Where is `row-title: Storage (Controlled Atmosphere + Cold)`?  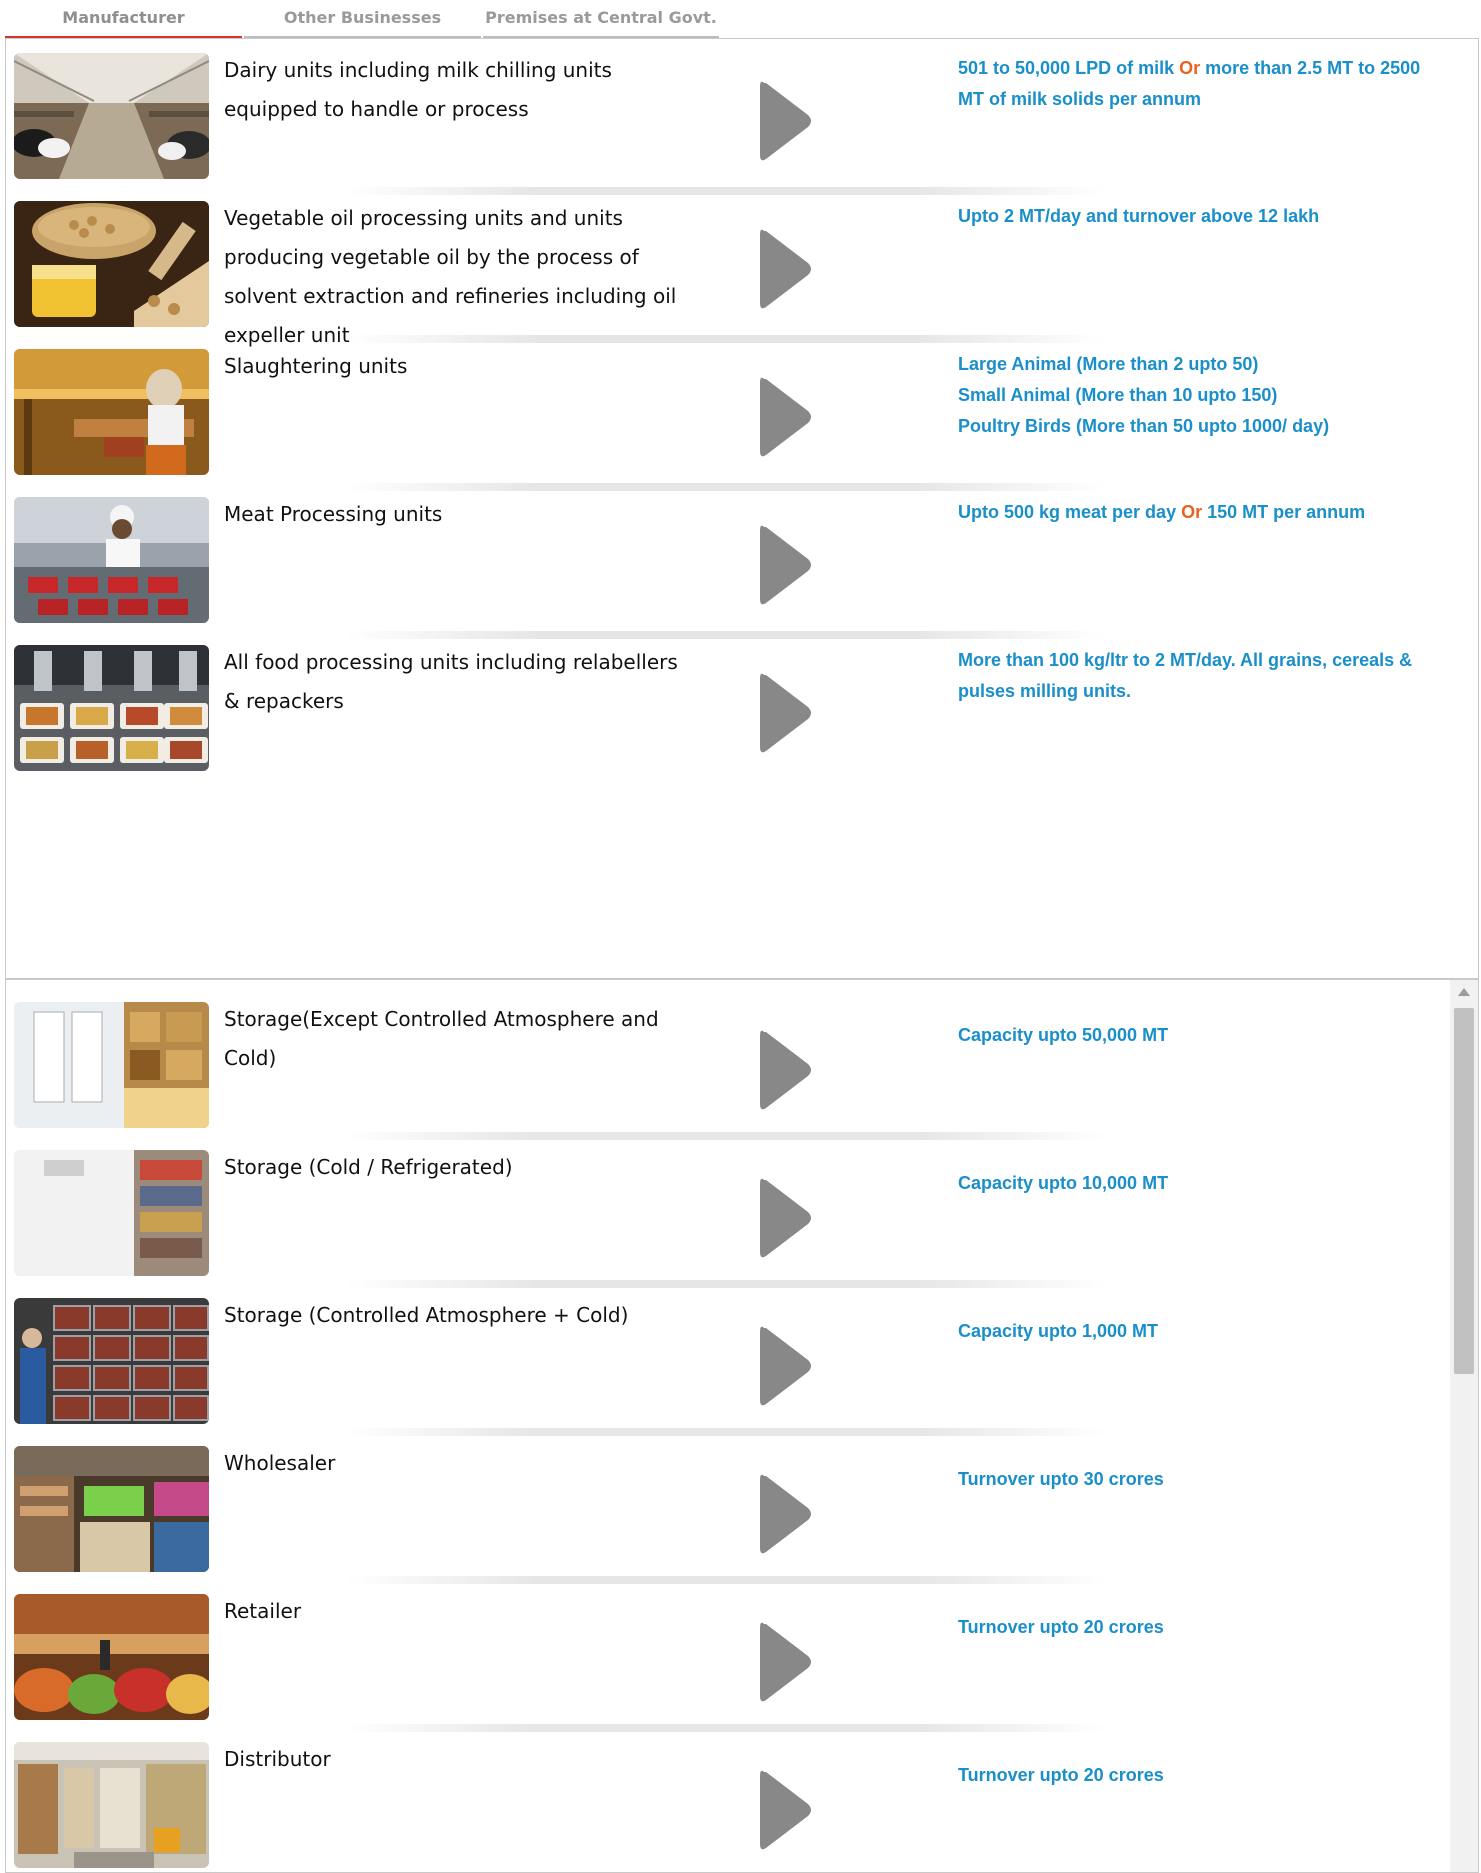 row-title: Storage (Controlled Atmosphere + Cold) is located at coordinates (426, 1315).